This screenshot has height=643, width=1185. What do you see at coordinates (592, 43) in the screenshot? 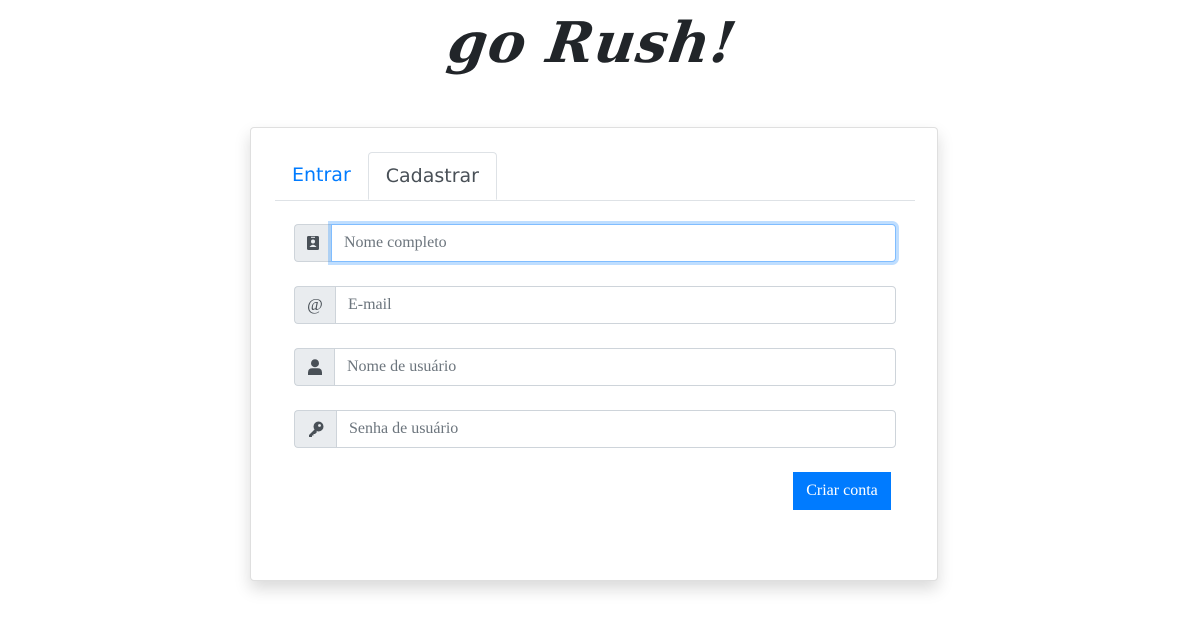
I see `logo: go Rush!` at bounding box center [592, 43].